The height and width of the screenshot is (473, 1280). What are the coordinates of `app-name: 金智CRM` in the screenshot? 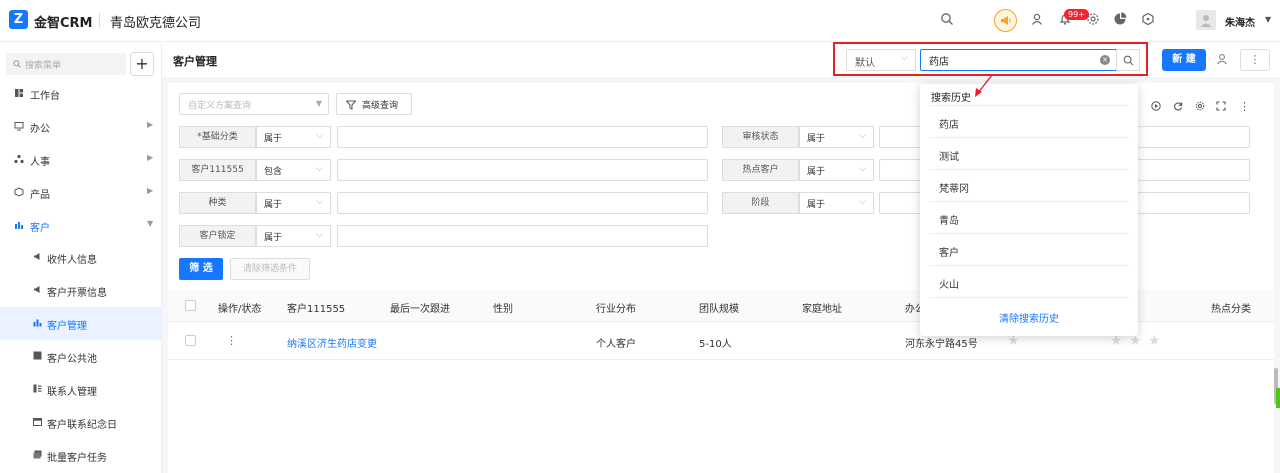 It's located at (63, 21).